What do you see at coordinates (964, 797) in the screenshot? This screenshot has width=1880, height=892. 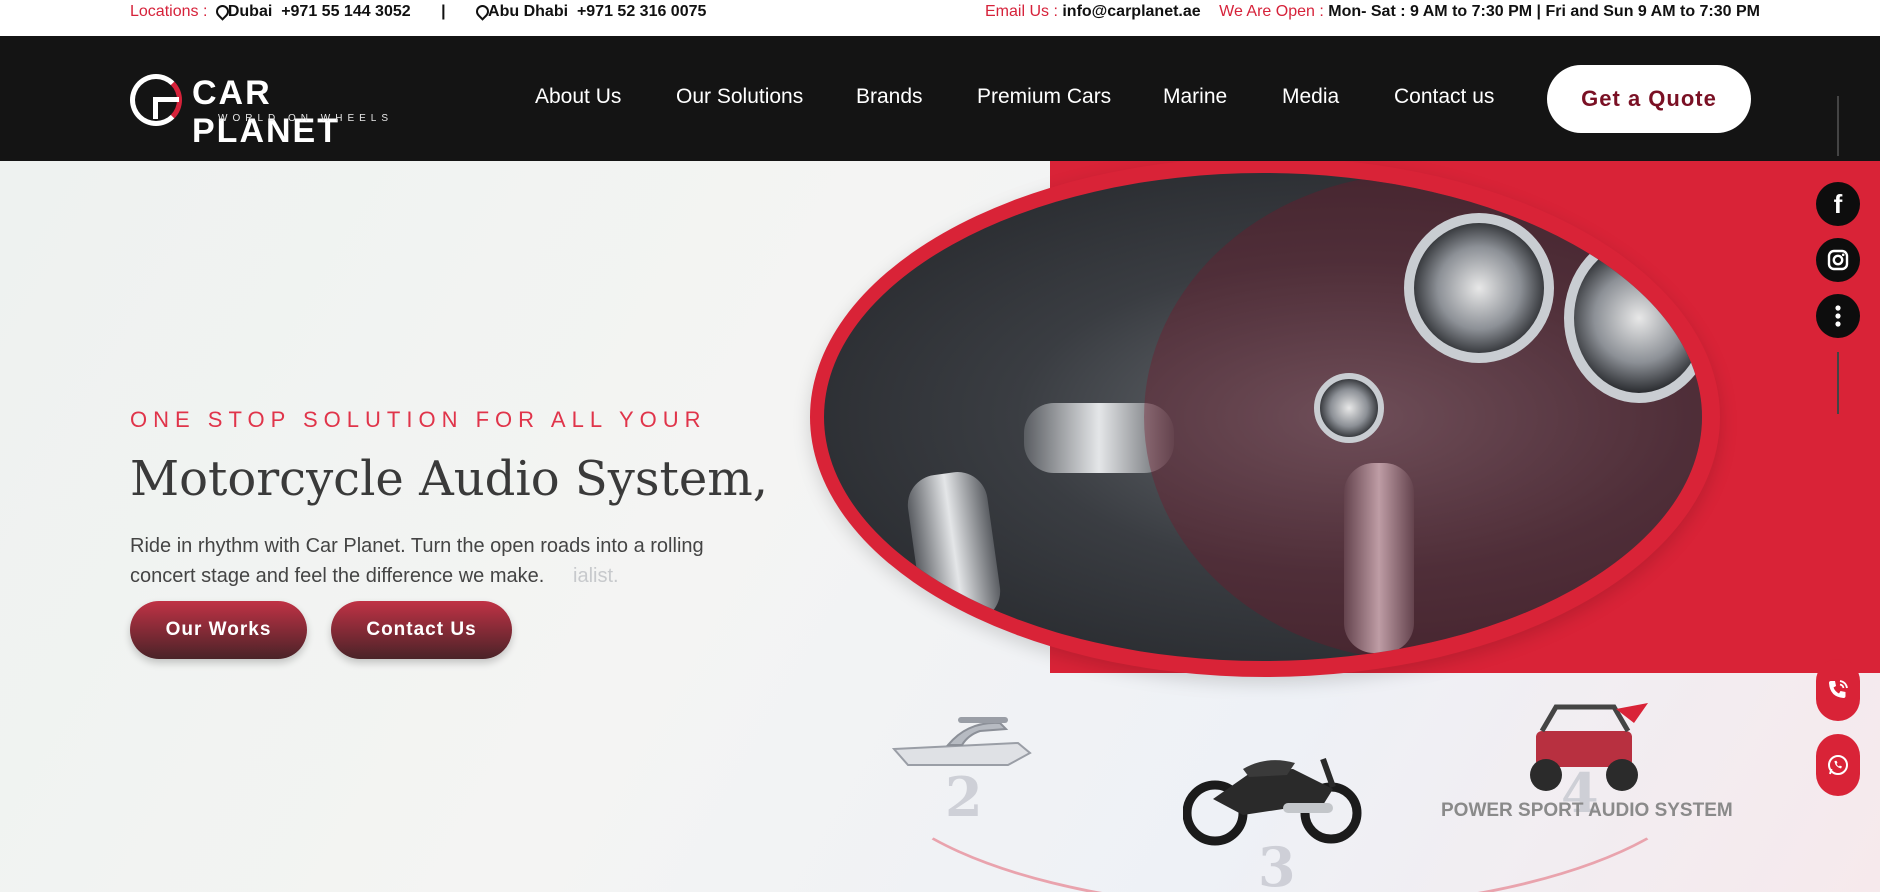 I see `carousel-number: 2` at bounding box center [964, 797].